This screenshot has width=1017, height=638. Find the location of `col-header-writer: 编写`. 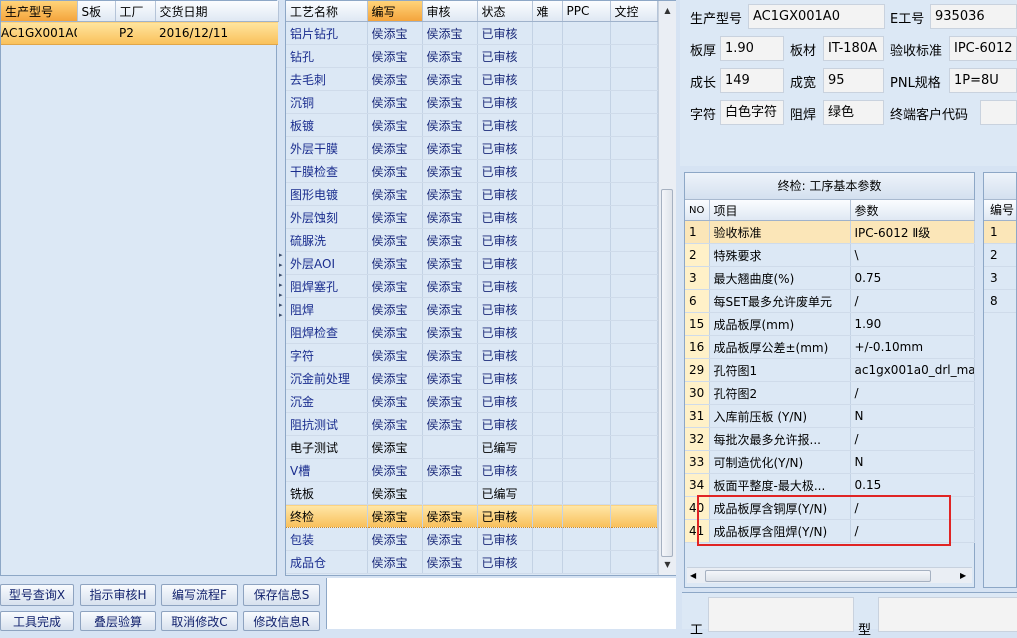

col-header-writer: 编写 is located at coordinates (395, 11).